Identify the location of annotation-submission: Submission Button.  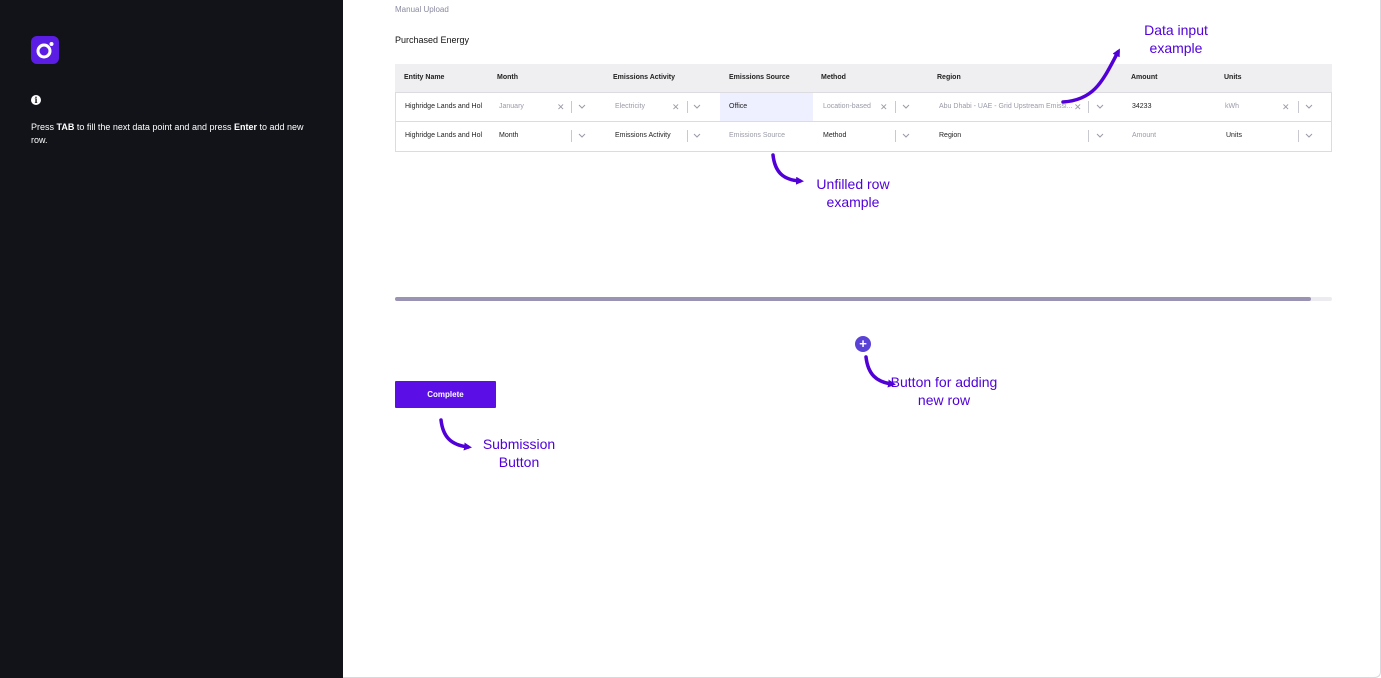
(519, 453).